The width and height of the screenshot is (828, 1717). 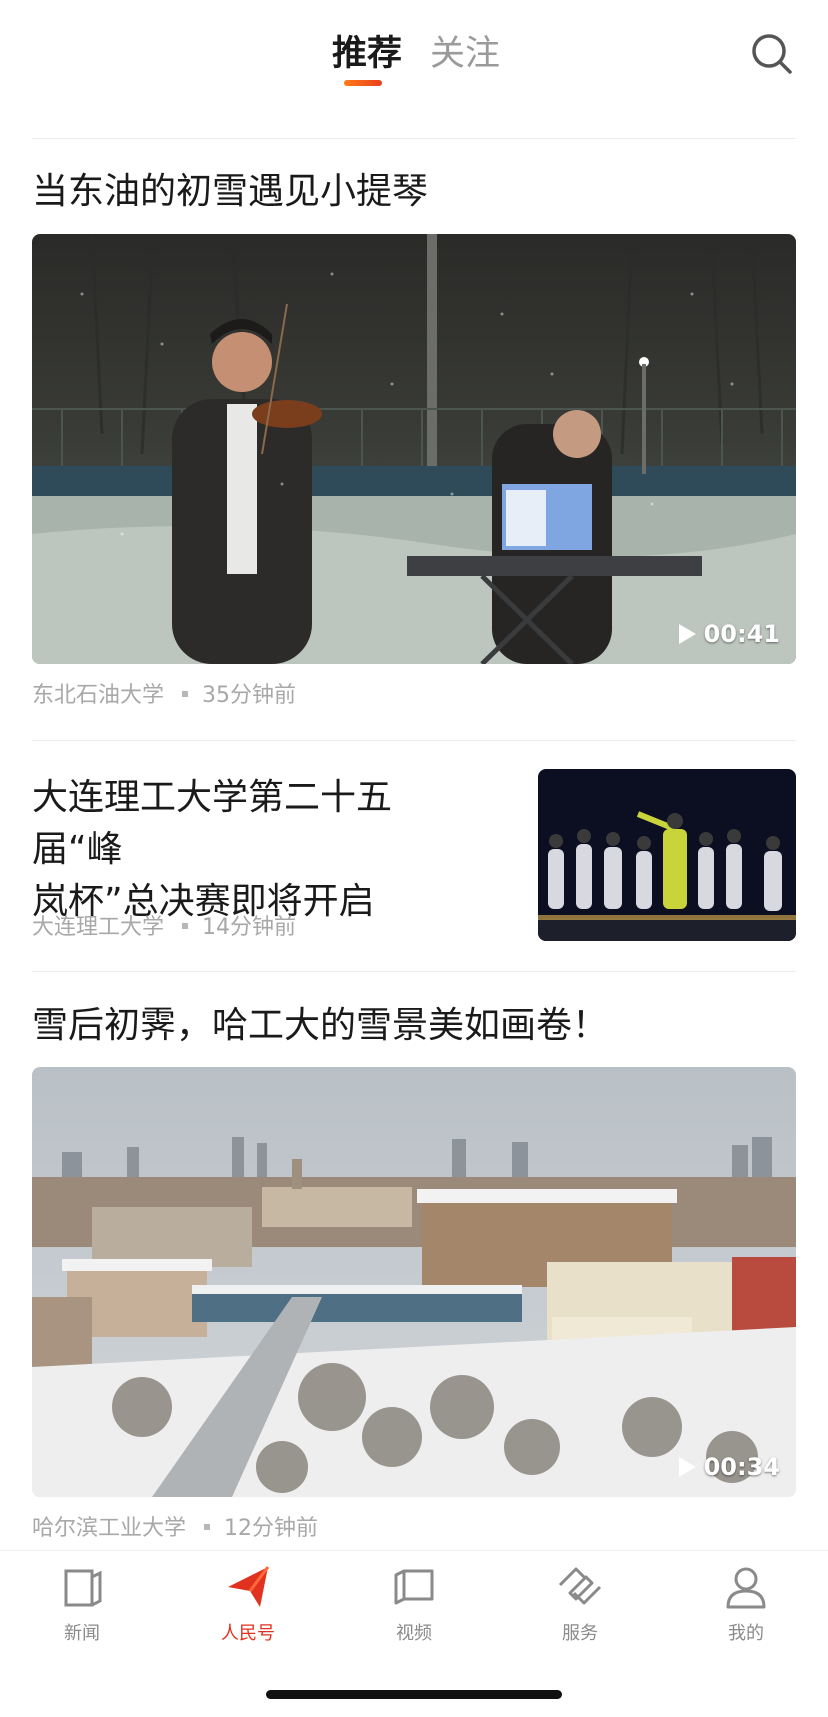 I want to click on search-button, so click(x=772, y=54).